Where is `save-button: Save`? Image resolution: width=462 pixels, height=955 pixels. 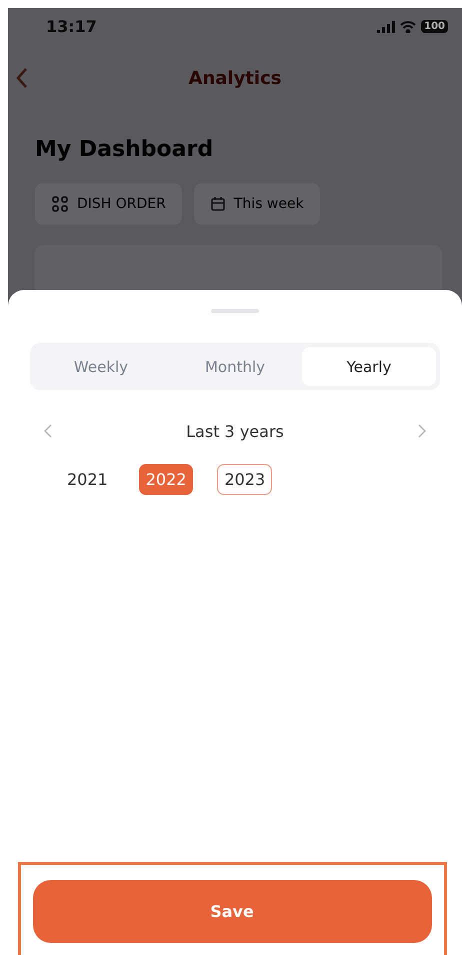
save-button: Save is located at coordinates (232, 911).